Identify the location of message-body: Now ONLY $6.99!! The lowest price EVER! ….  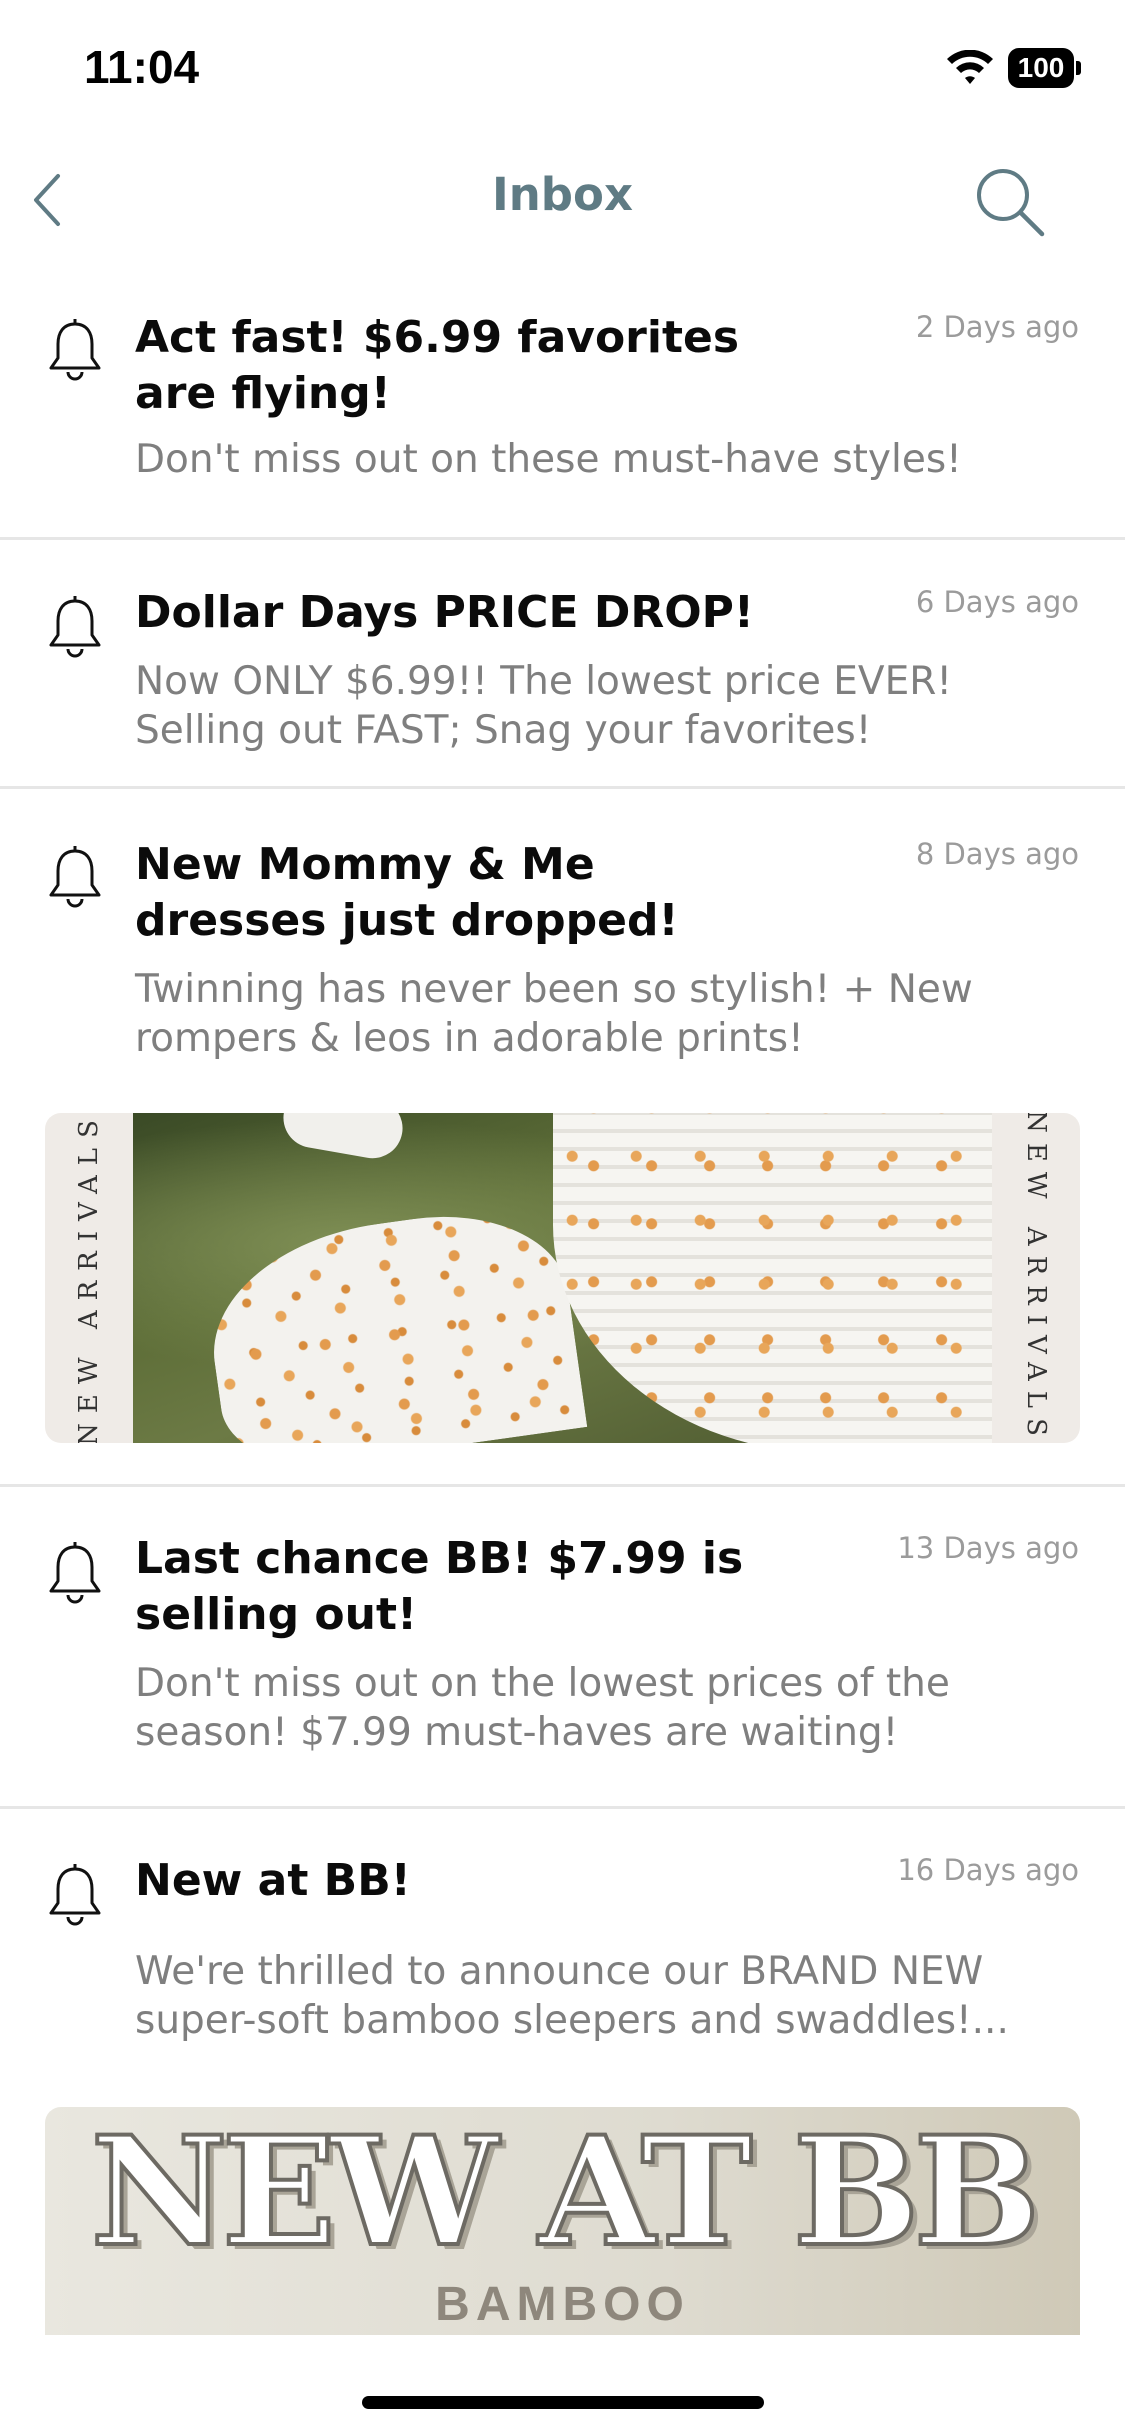
(543, 706).